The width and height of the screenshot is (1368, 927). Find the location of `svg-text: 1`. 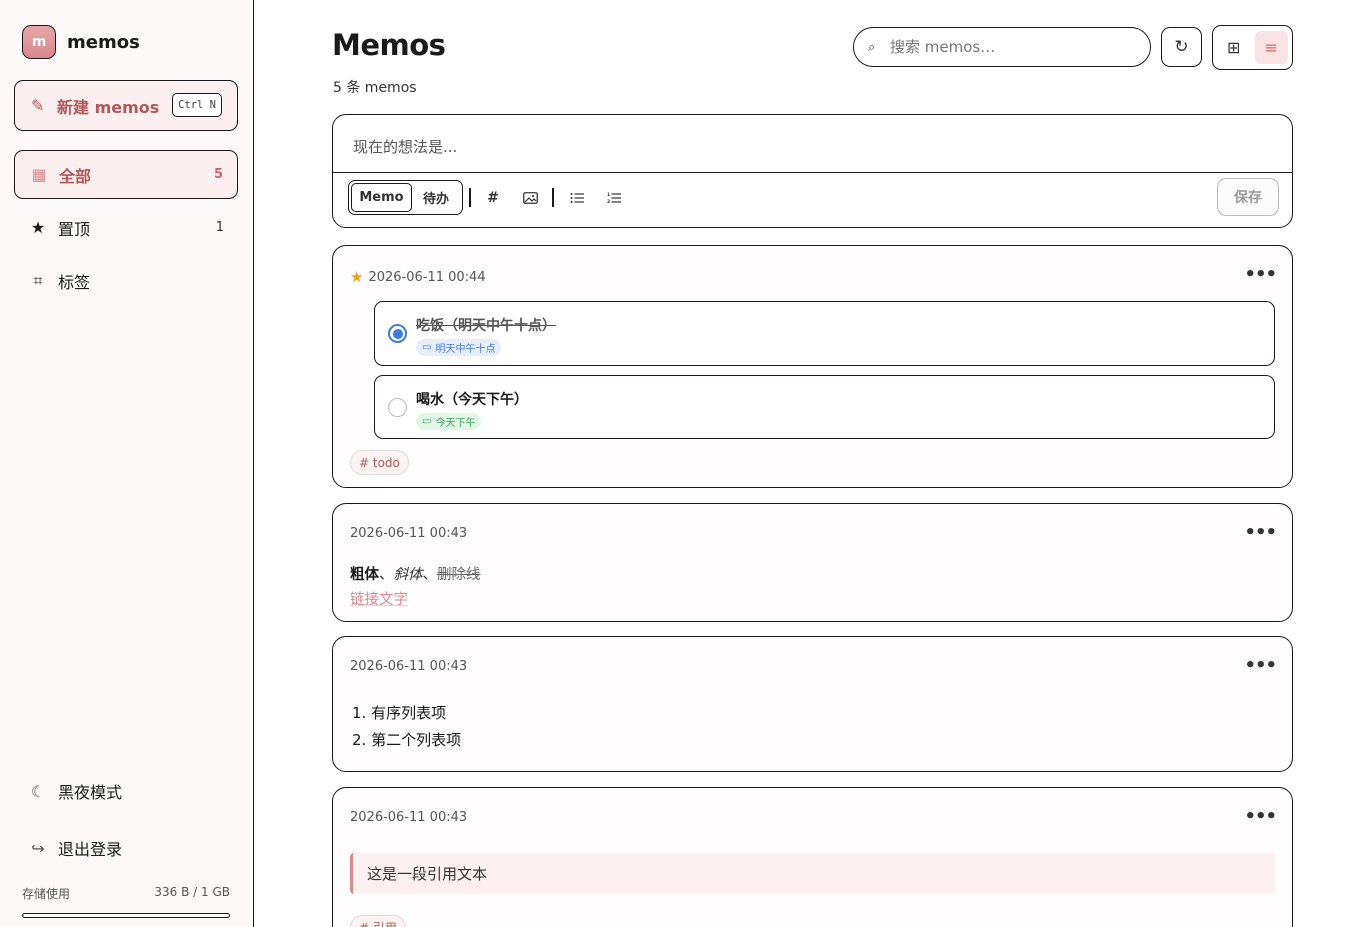

svg-text: 1 is located at coordinates (608, 195).